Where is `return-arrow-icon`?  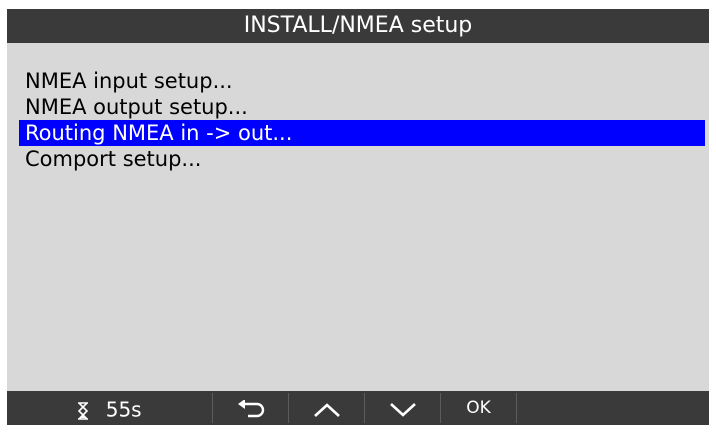
return-arrow-icon is located at coordinates (251, 408).